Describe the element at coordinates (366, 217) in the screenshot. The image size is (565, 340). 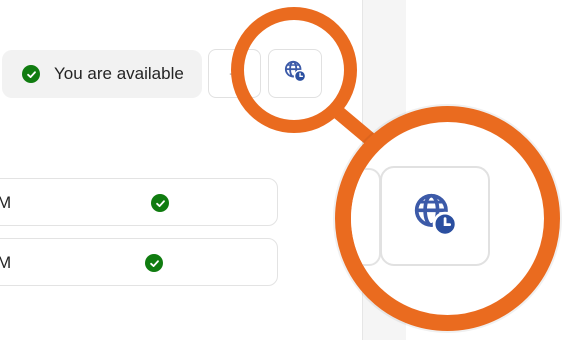
I see `magnified-adjacent-button` at that location.